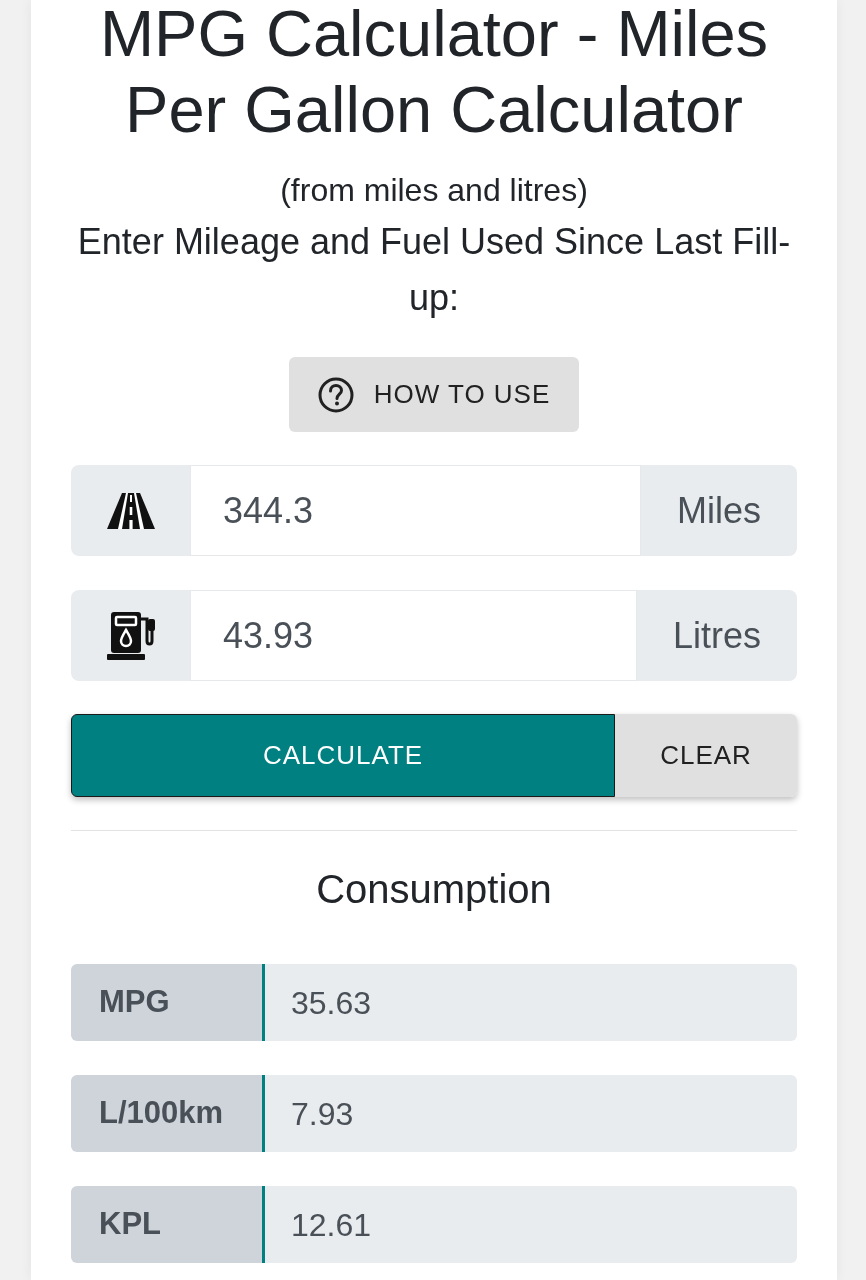 This screenshot has height=1280, width=866. What do you see at coordinates (335, 394) in the screenshot?
I see `help-icon` at bounding box center [335, 394].